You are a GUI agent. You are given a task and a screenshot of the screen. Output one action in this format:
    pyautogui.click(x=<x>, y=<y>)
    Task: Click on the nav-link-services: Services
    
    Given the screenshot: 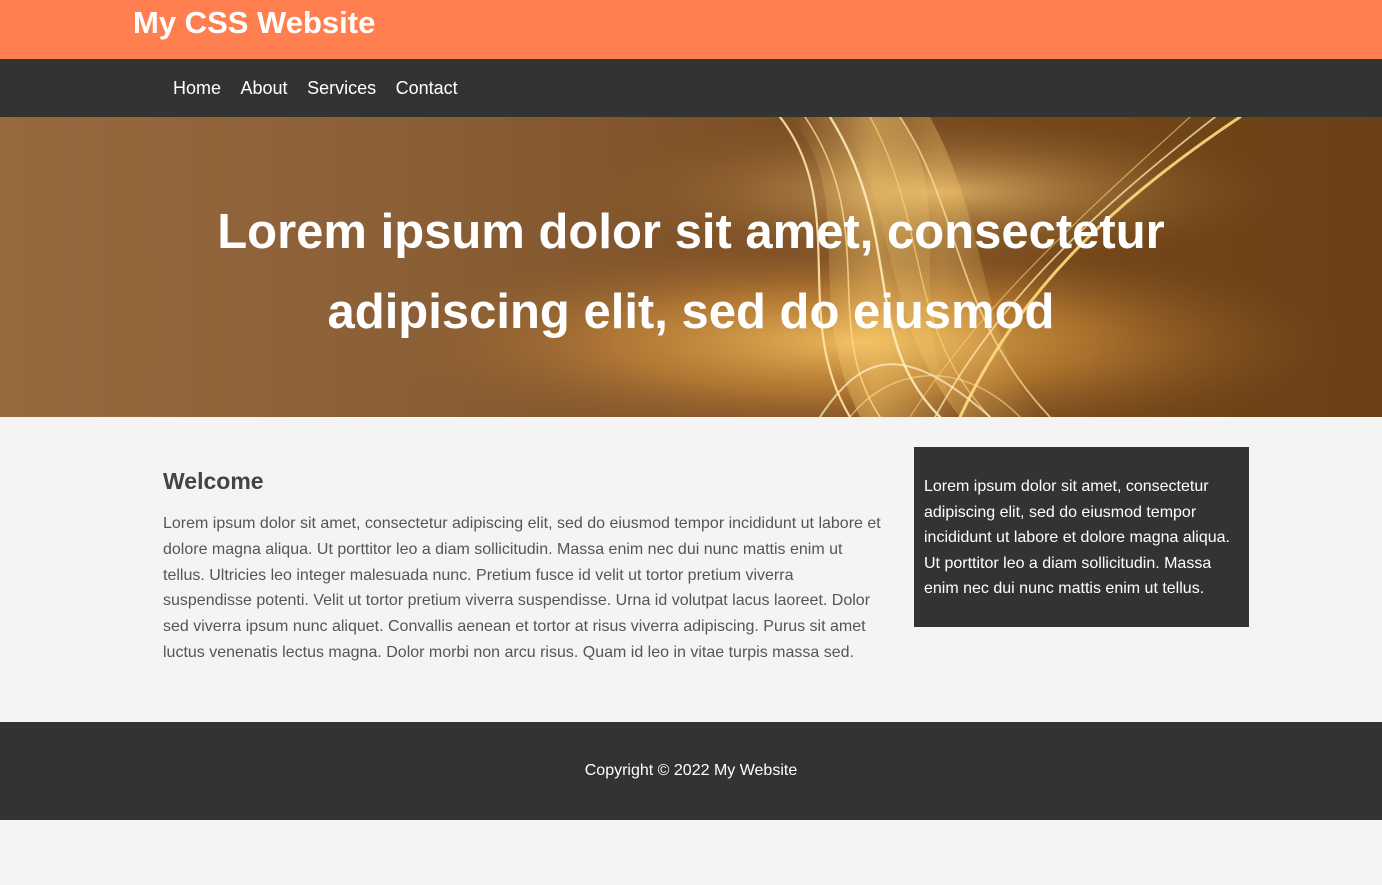 What is the action you would take?
    pyautogui.click(x=341, y=88)
    